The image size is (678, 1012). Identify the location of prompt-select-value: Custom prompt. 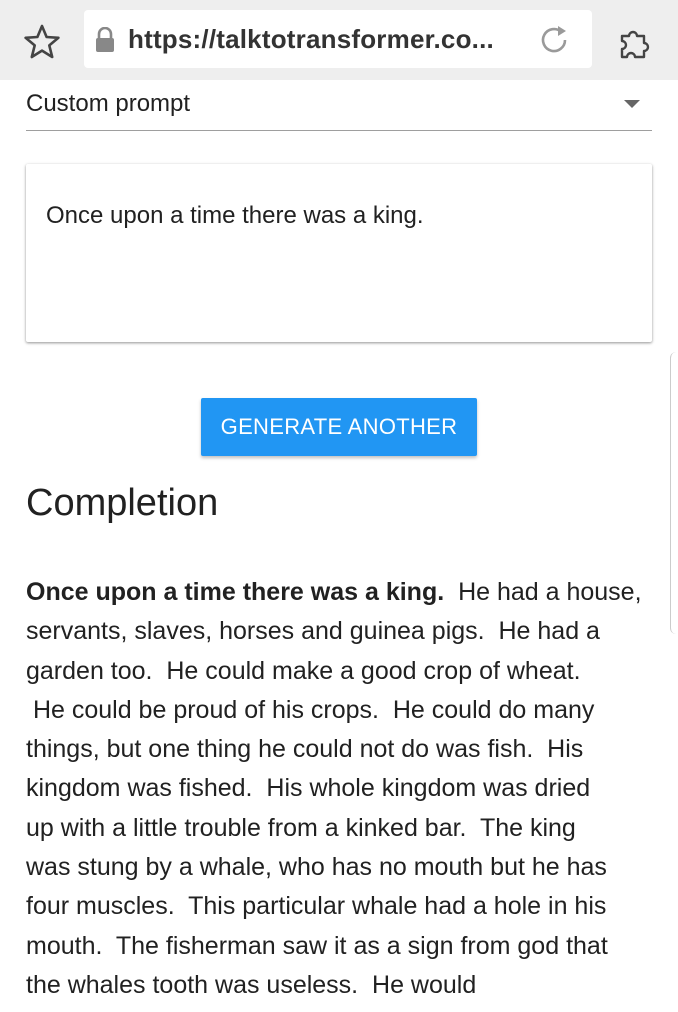
(108, 103).